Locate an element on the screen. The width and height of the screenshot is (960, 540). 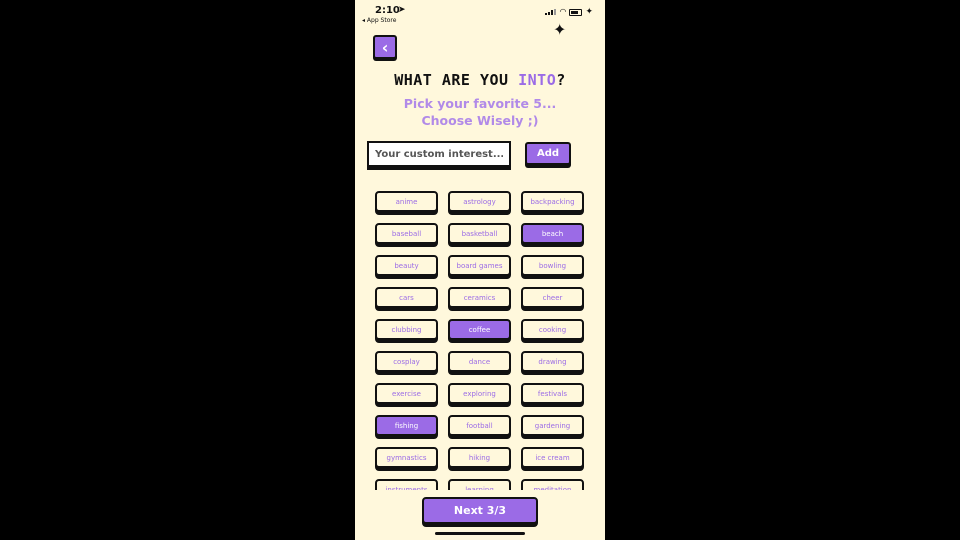
interest-chip: hiking is located at coordinates (479, 457).